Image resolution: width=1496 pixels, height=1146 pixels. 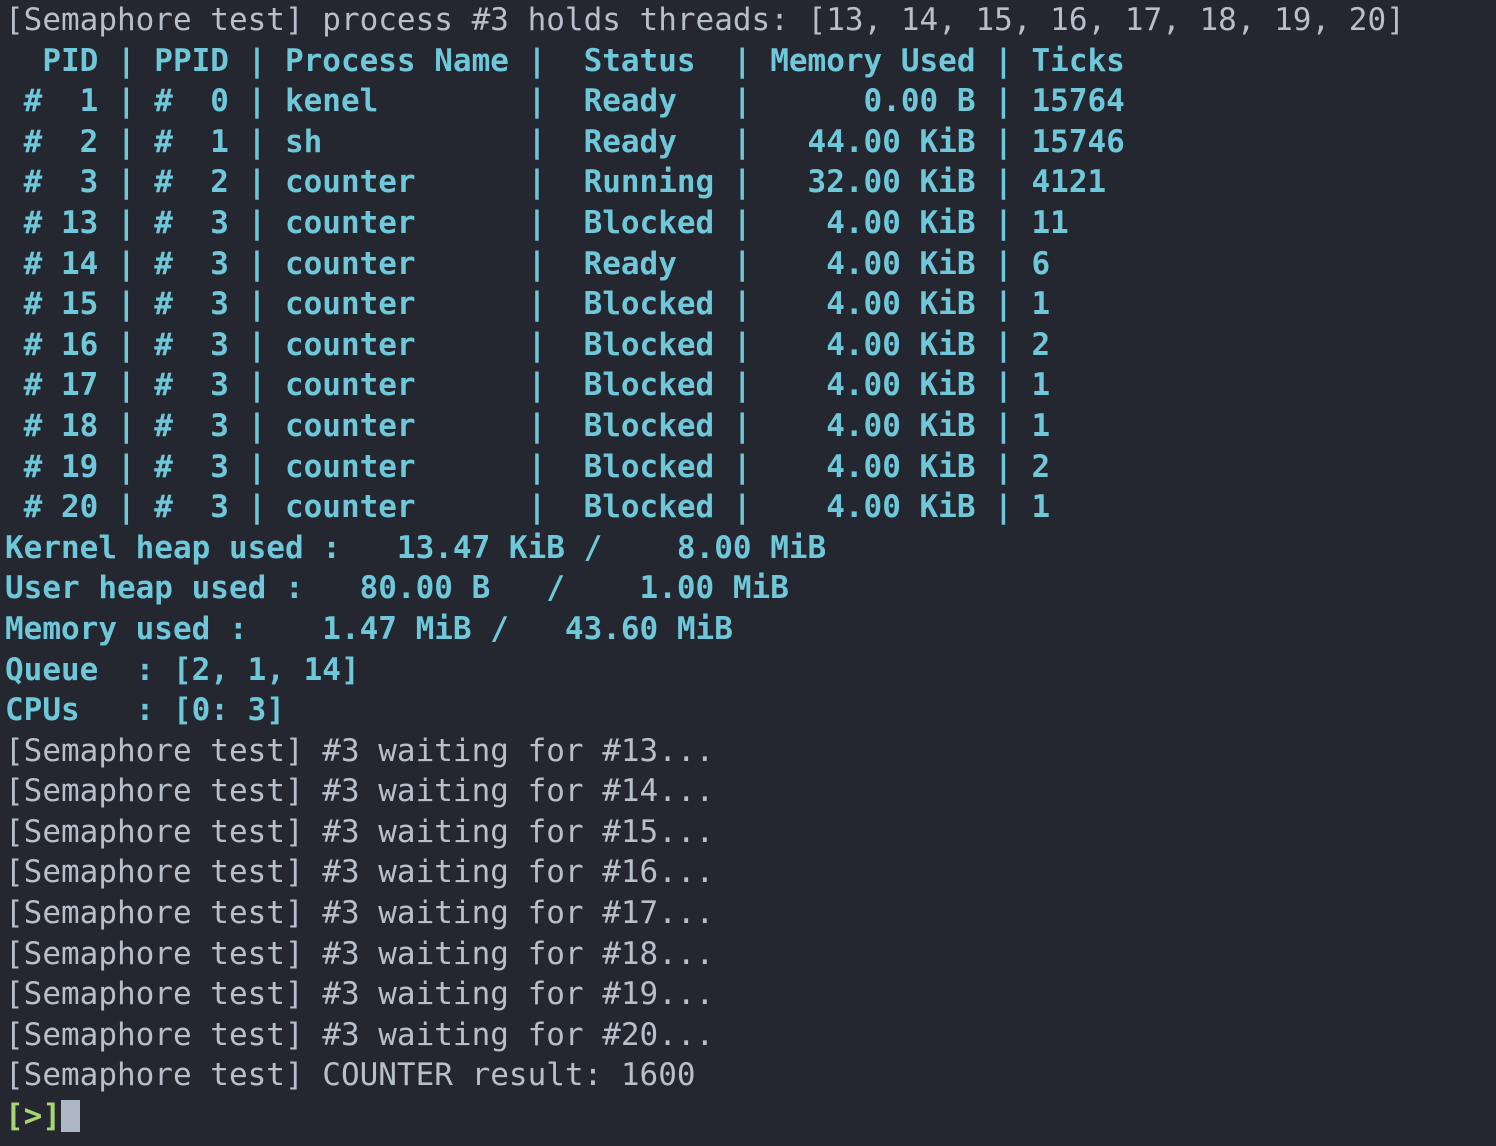 I want to click on text-cursor, so click(x=70, y=1116).